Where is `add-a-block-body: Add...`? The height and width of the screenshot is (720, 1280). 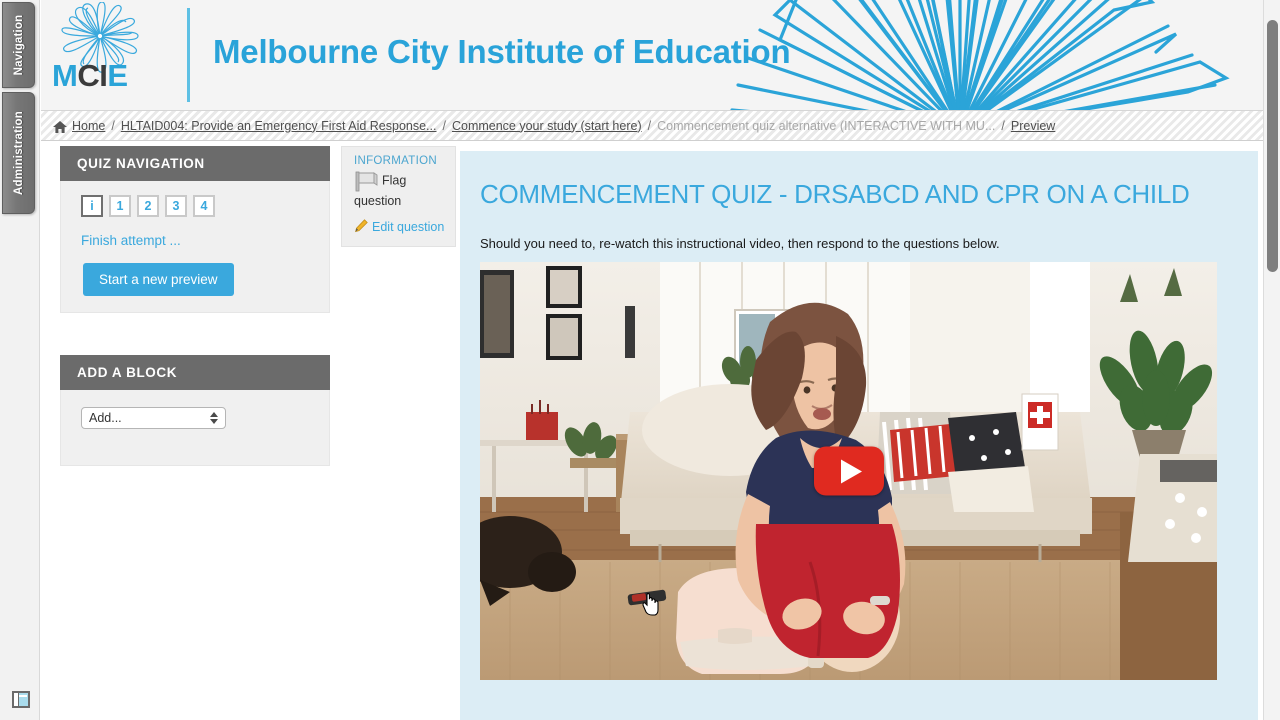
add-a-block-body: Add... is located at coordinates (195, 428).